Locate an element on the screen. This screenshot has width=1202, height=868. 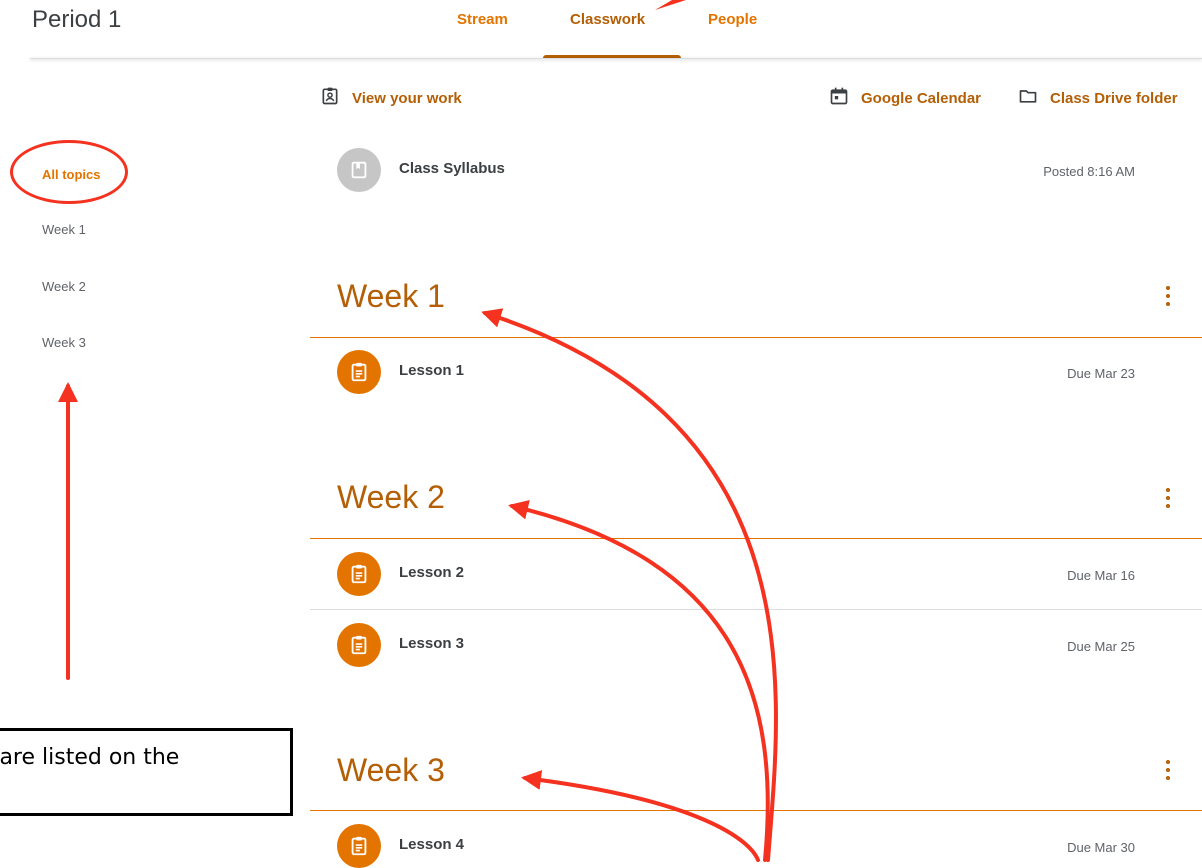
google-calendar-link: Google Calendar is located at coordinates (905, 98).